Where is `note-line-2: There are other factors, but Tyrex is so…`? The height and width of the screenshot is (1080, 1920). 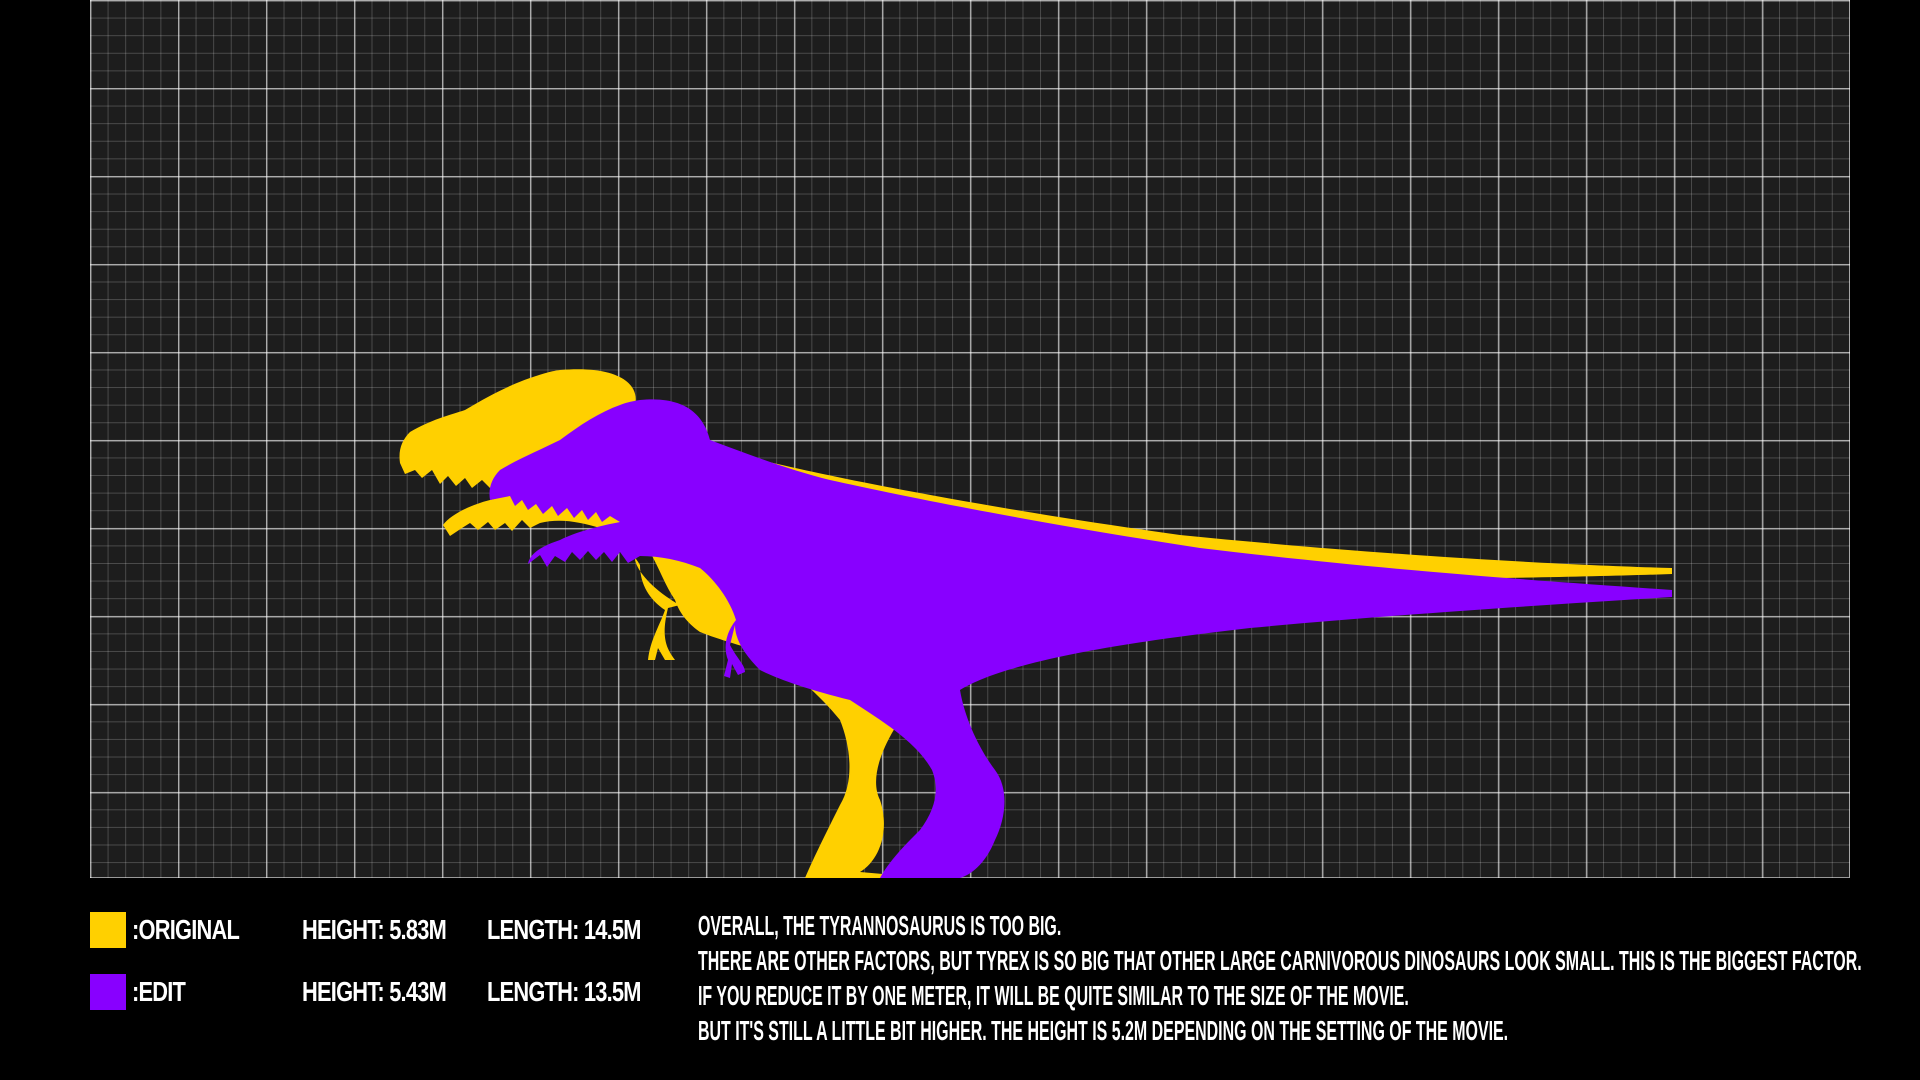
note-line-2: There are other factors, but Tyrex is so… is located at coordinates (1280, 960).